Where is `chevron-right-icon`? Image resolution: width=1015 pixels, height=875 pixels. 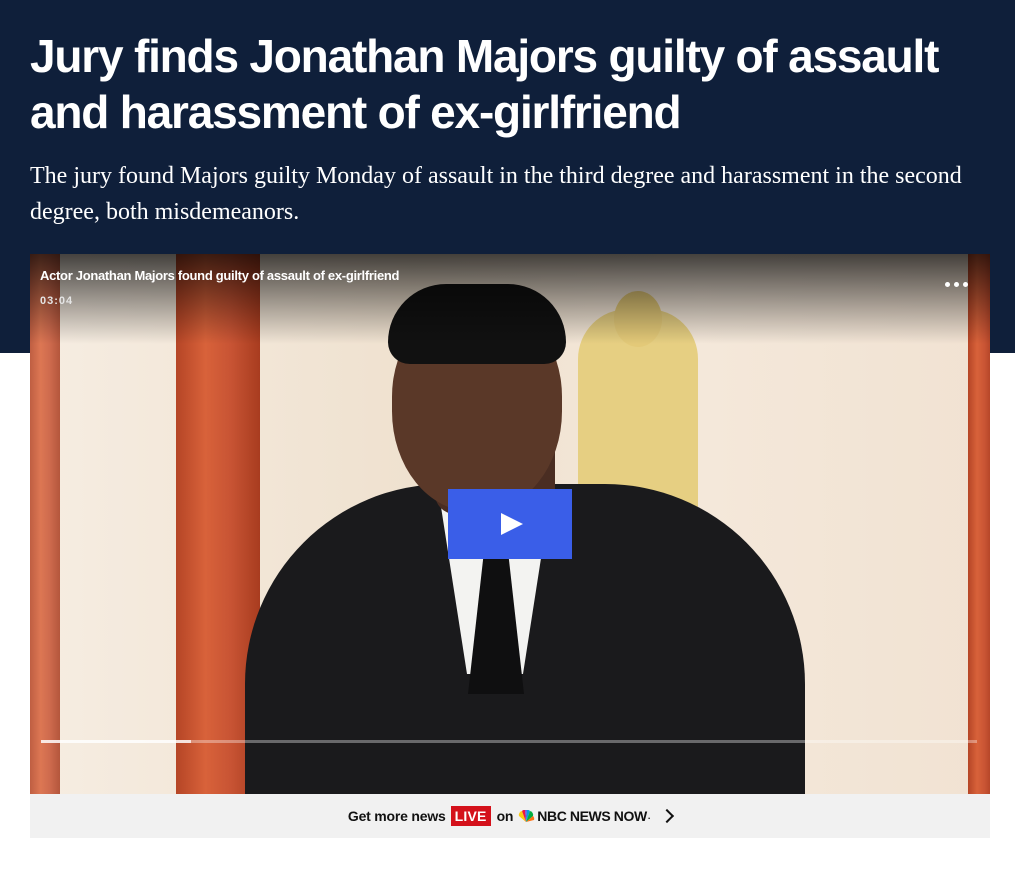 chevron-right-icon is located at coordinates (667, 816).